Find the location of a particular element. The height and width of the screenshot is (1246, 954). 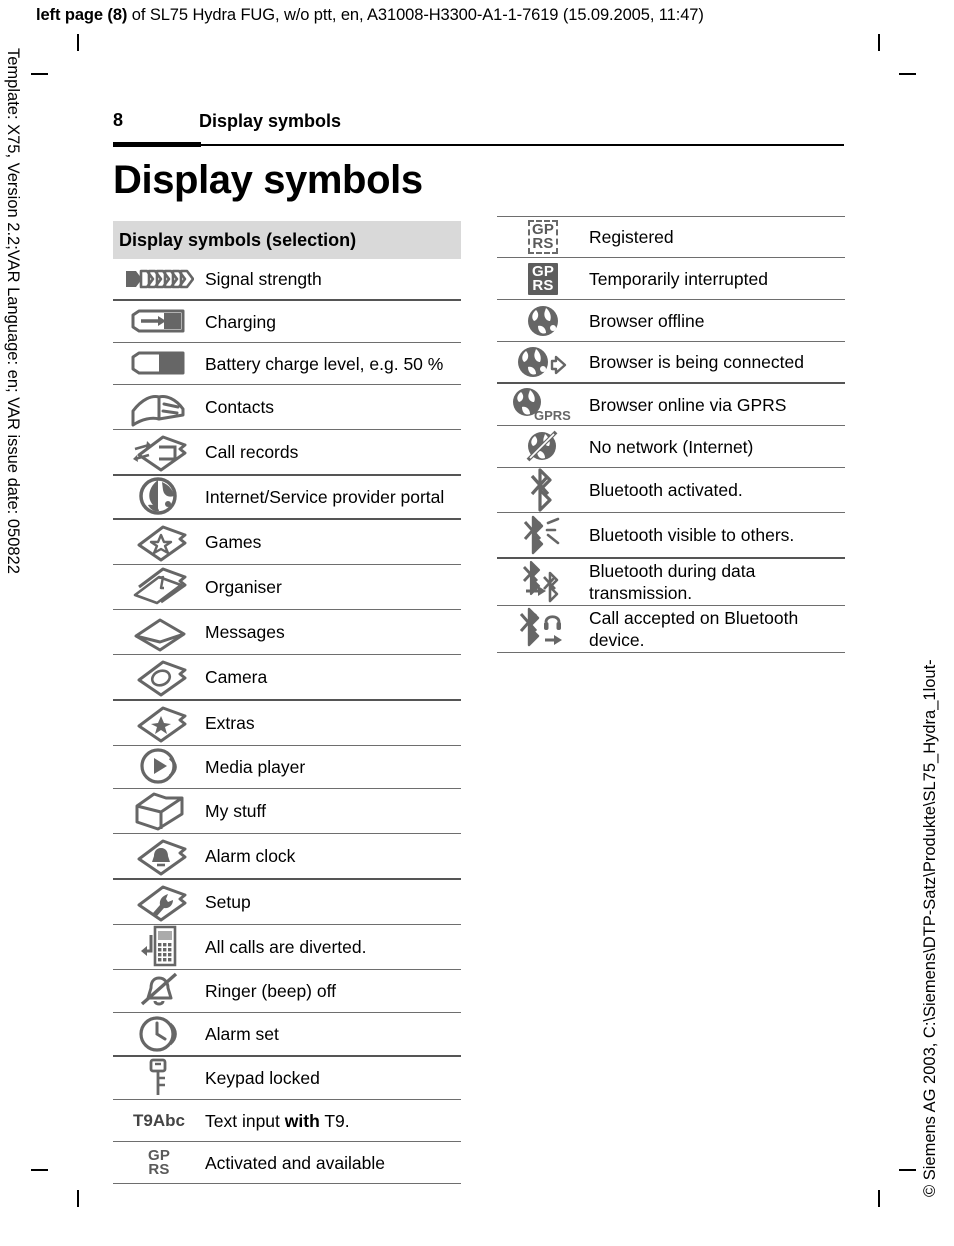

symbol-description: No network (Internet) is located at coordinates (671, 446).